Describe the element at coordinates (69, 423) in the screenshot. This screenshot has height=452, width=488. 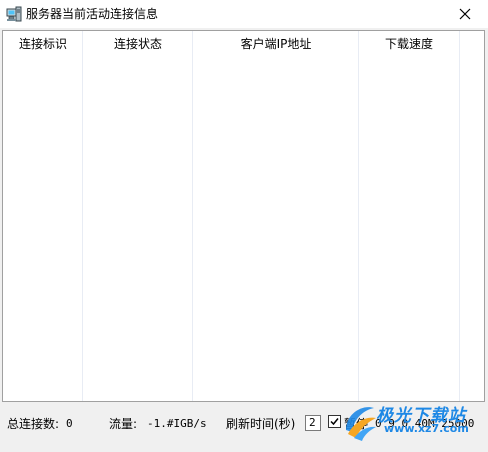
I see `total-connections-value: 0` at that location.